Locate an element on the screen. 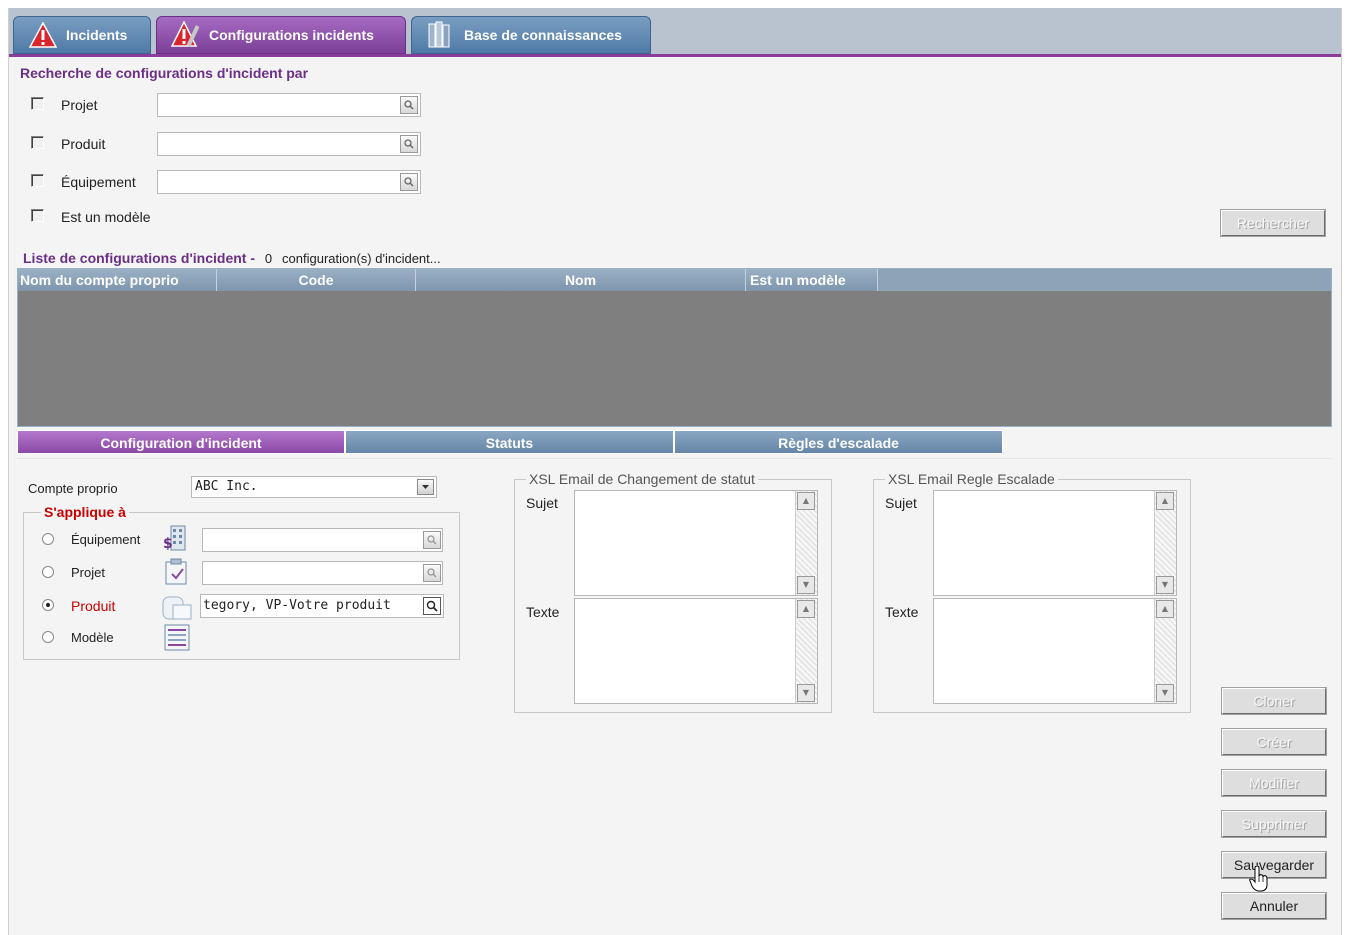 This screenshot has width=1348, height=935. column-header: Nom is located at coordinates (581, 280).